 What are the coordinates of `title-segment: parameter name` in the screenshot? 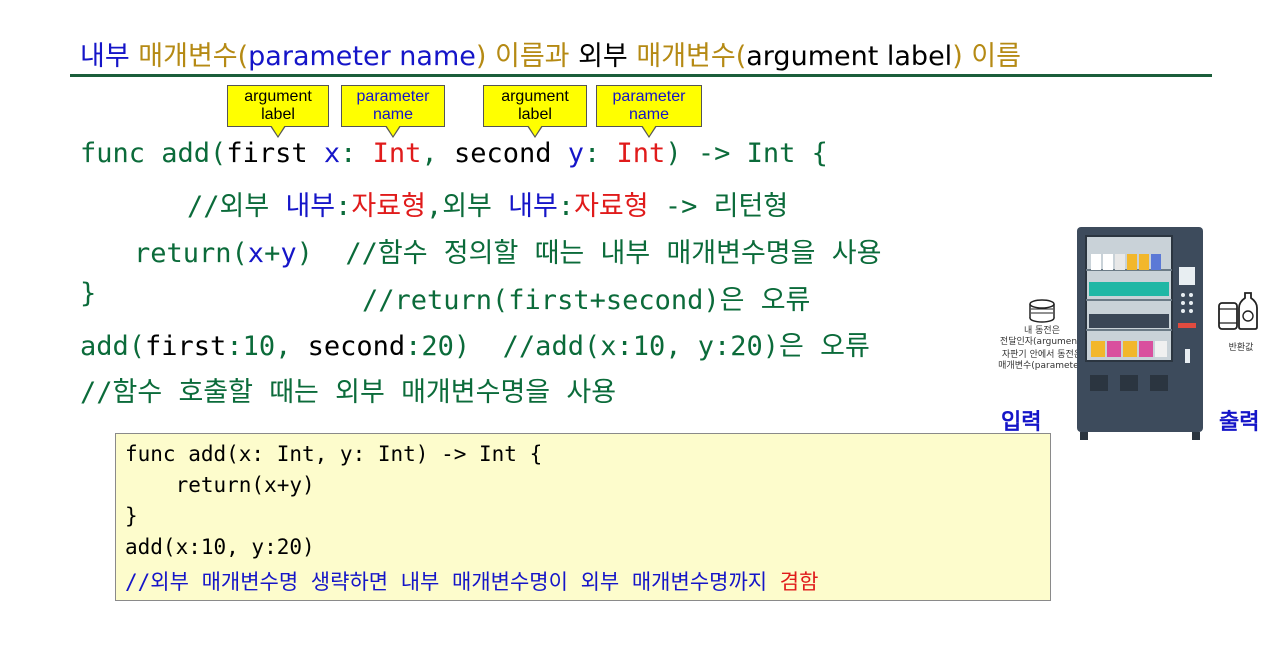 It's located at (362, 56).